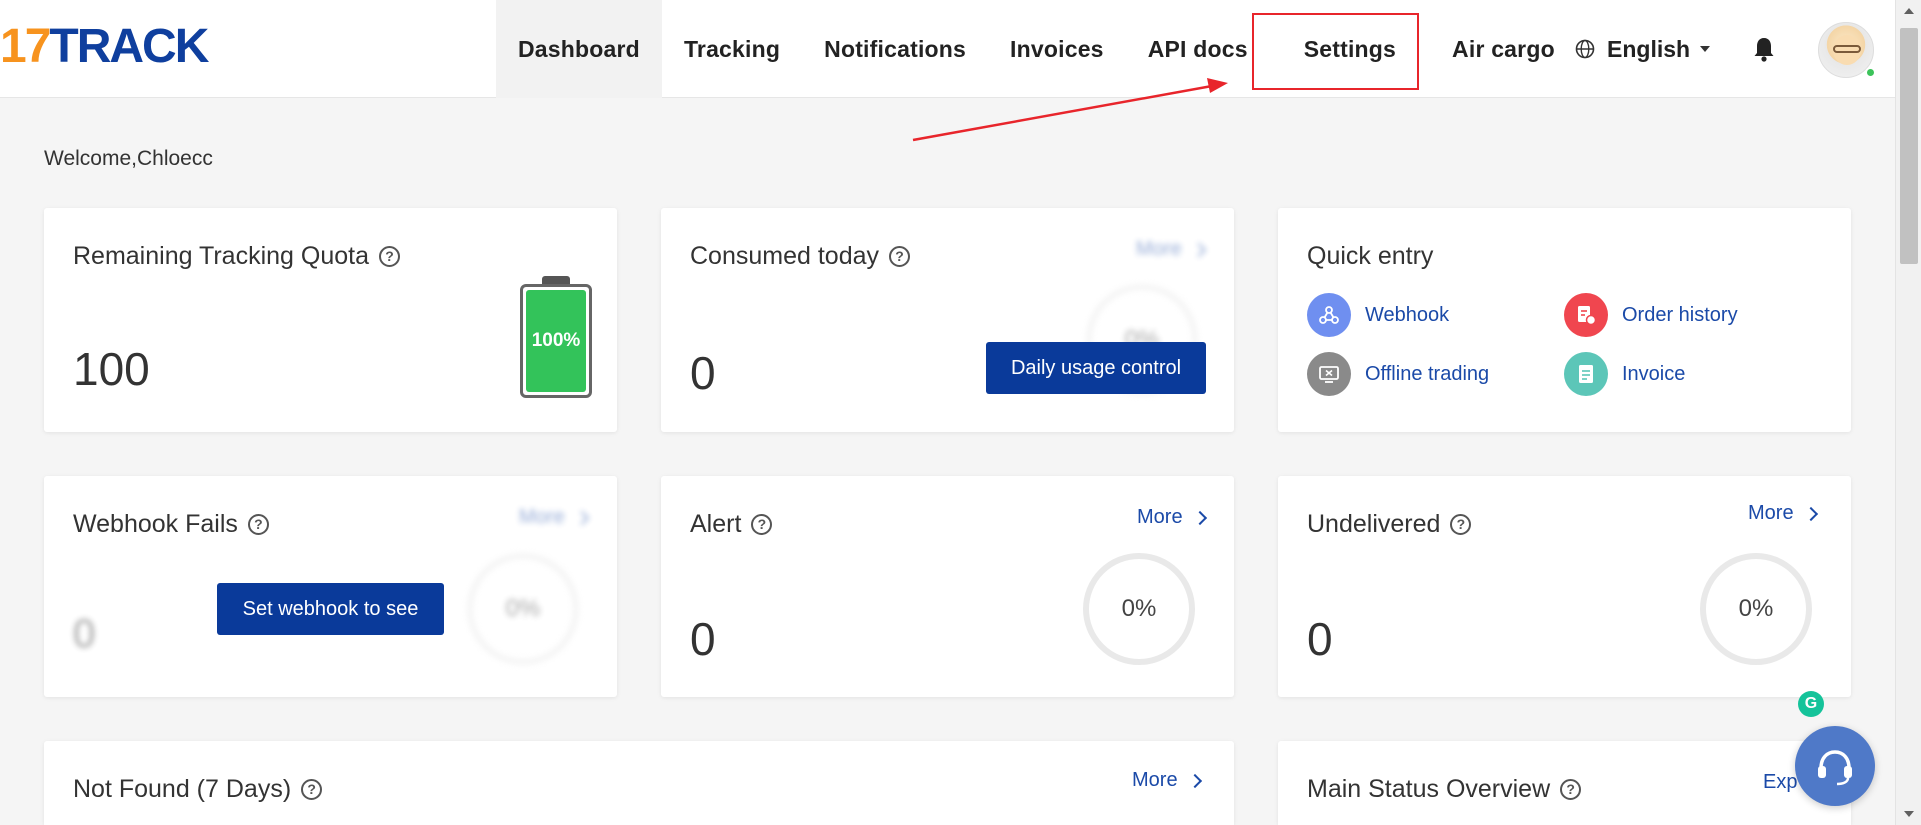  What do you see at coordinates (1870, 72) in the screenshot?
I see `online-status-dot` at bounding box center [1870, 72].